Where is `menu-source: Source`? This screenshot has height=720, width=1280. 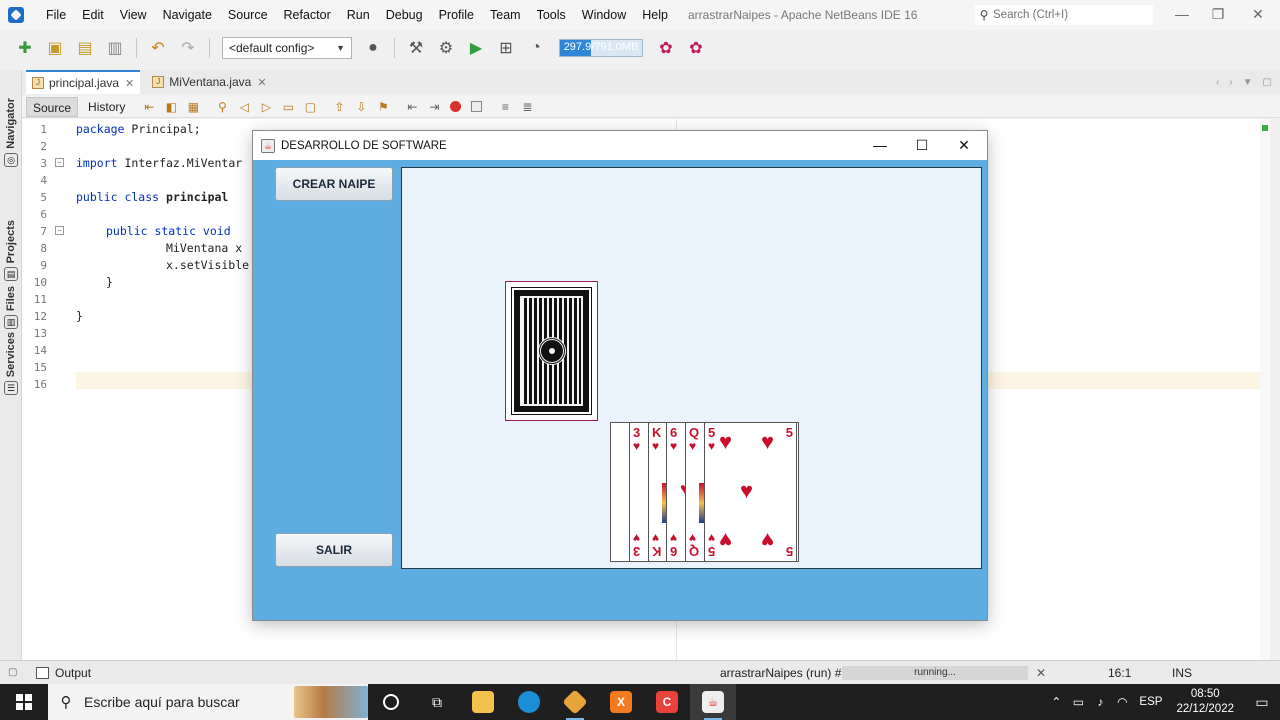
menu-source: Source is located at coordinates (248, 15).